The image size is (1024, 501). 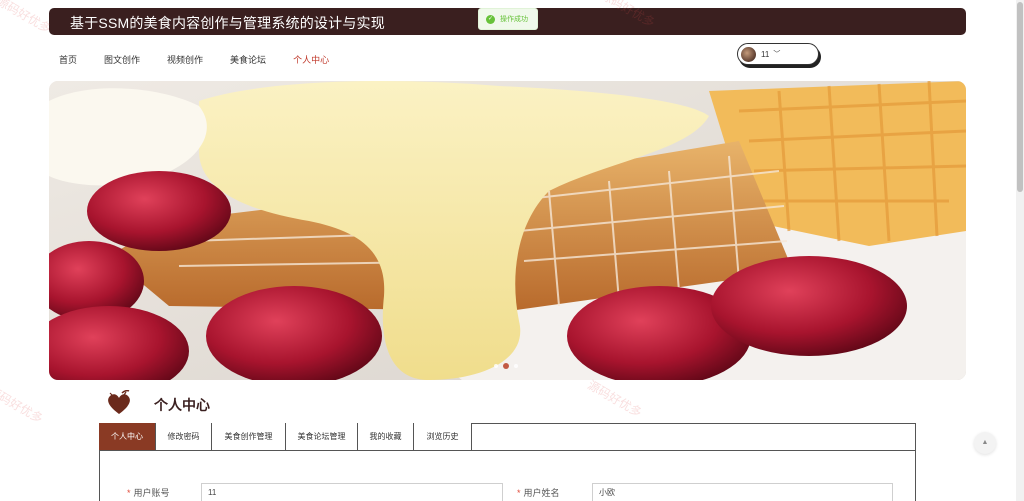 What do you see at coordinates (1020, 97) in the screenshot?
I see `scrollbar-thumb` at bounding box center [1020, 97].